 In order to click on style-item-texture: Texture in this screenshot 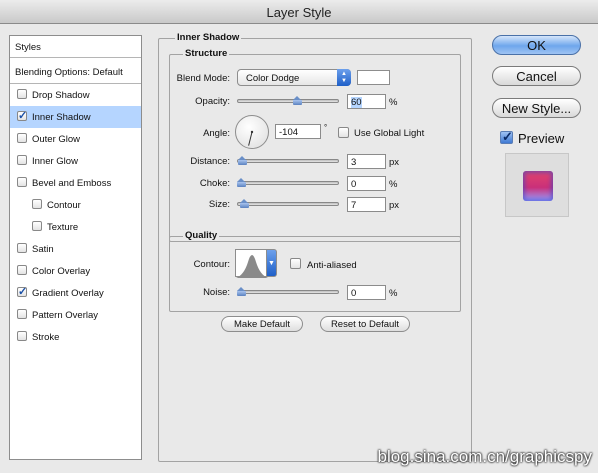, I will do `click(75, 227)`.